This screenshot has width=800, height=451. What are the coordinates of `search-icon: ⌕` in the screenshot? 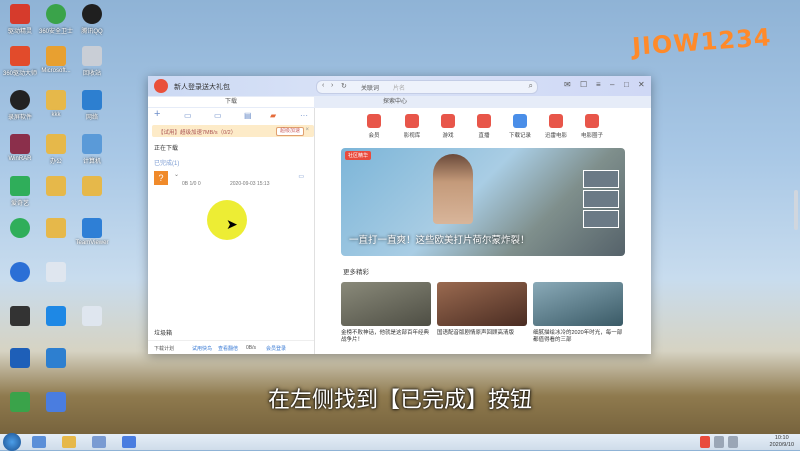 It's located at (531, 86).